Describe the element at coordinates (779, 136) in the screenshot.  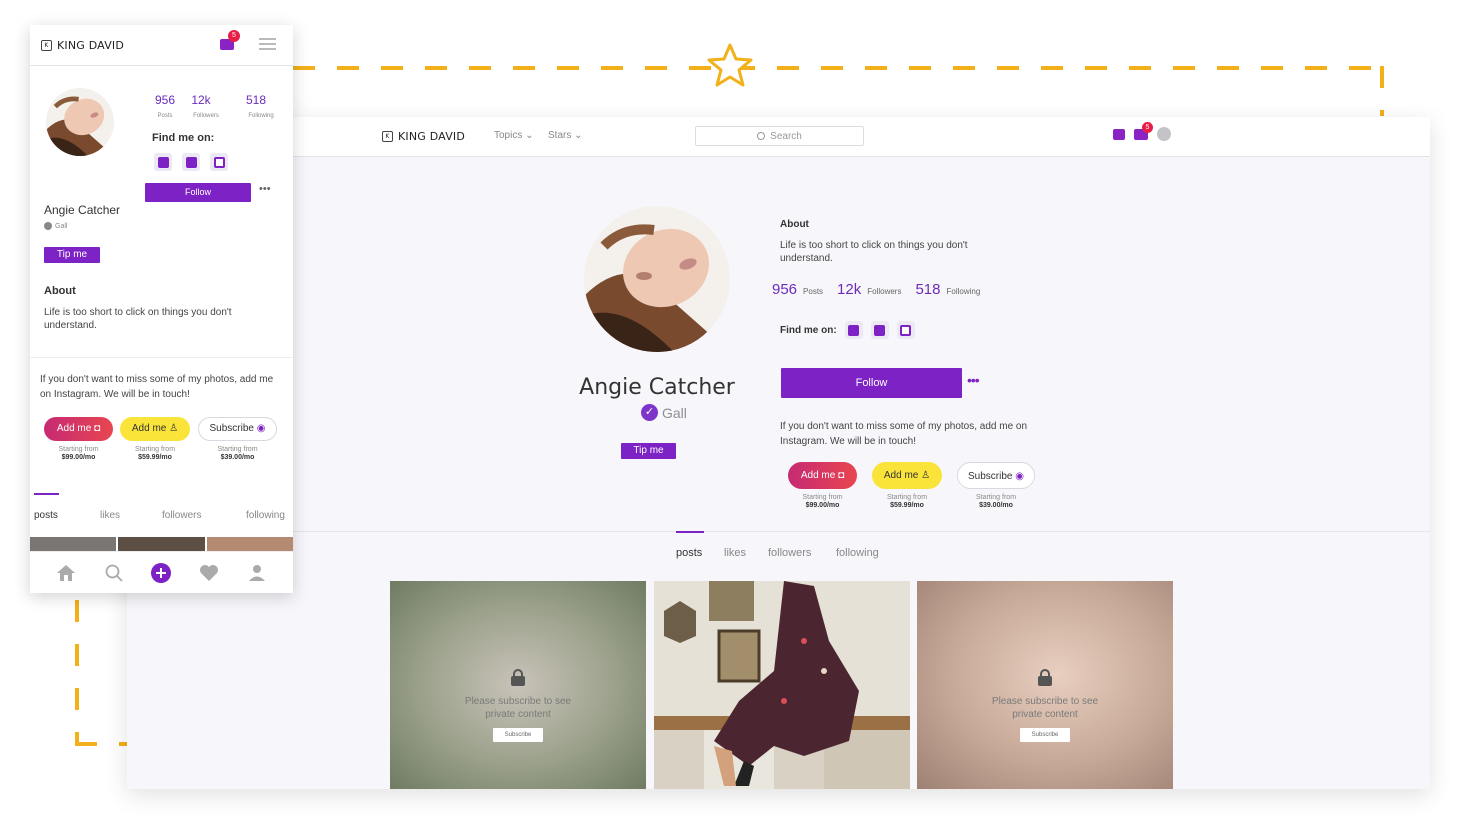
I see `search-input: Search` at that location.